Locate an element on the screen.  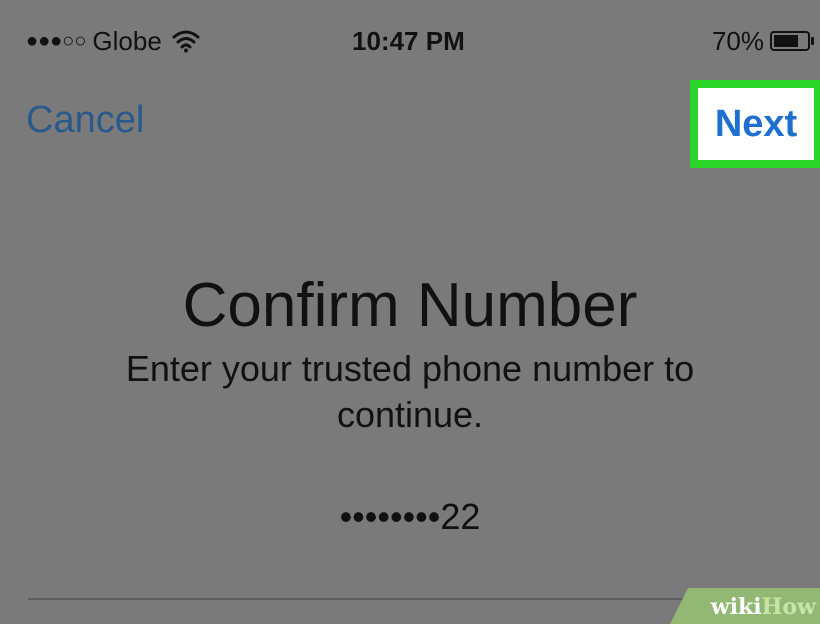
status-left: ●●●○○ Globe is located at coordinates (113, 41).